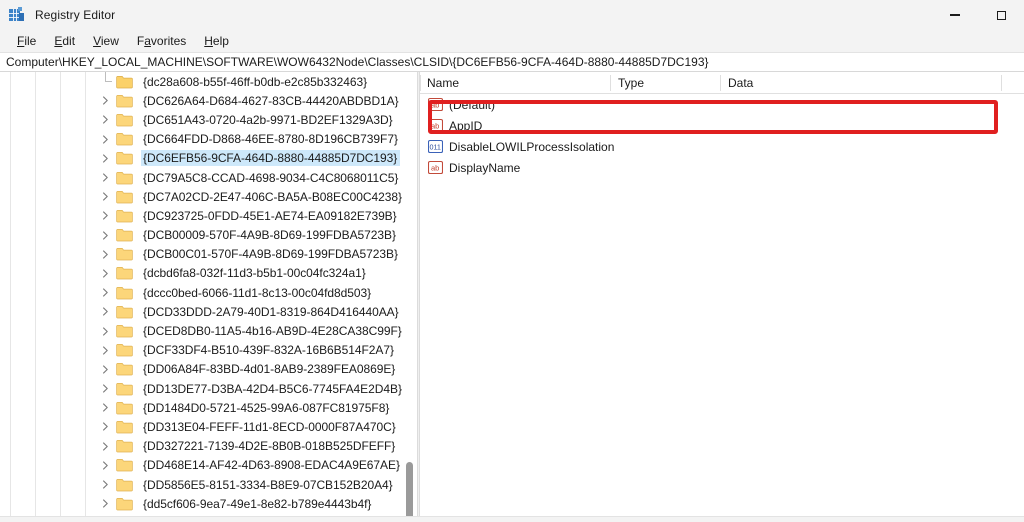 The height and width of the screenshot is (522, 1024). What do you see at coordinates (1001, 15) in the screenshot?
I see `maximize-button` at bounding box center [1001, 15].